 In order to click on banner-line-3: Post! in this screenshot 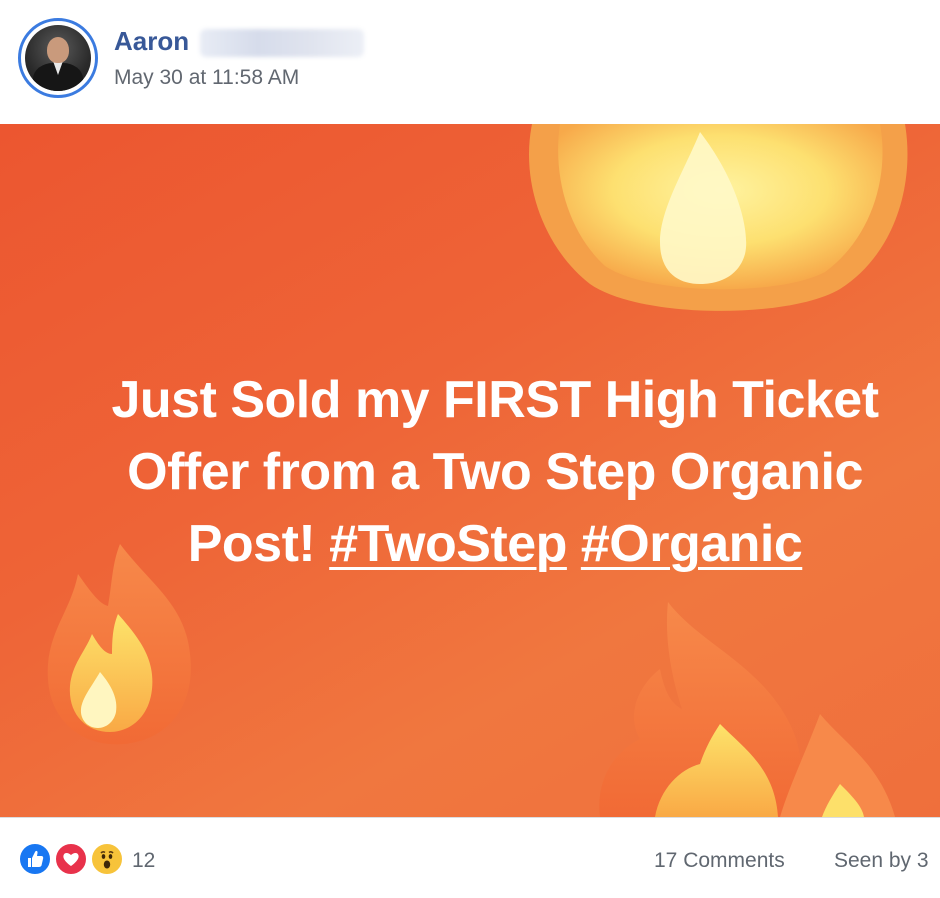, I will do `click(258, 544)`.